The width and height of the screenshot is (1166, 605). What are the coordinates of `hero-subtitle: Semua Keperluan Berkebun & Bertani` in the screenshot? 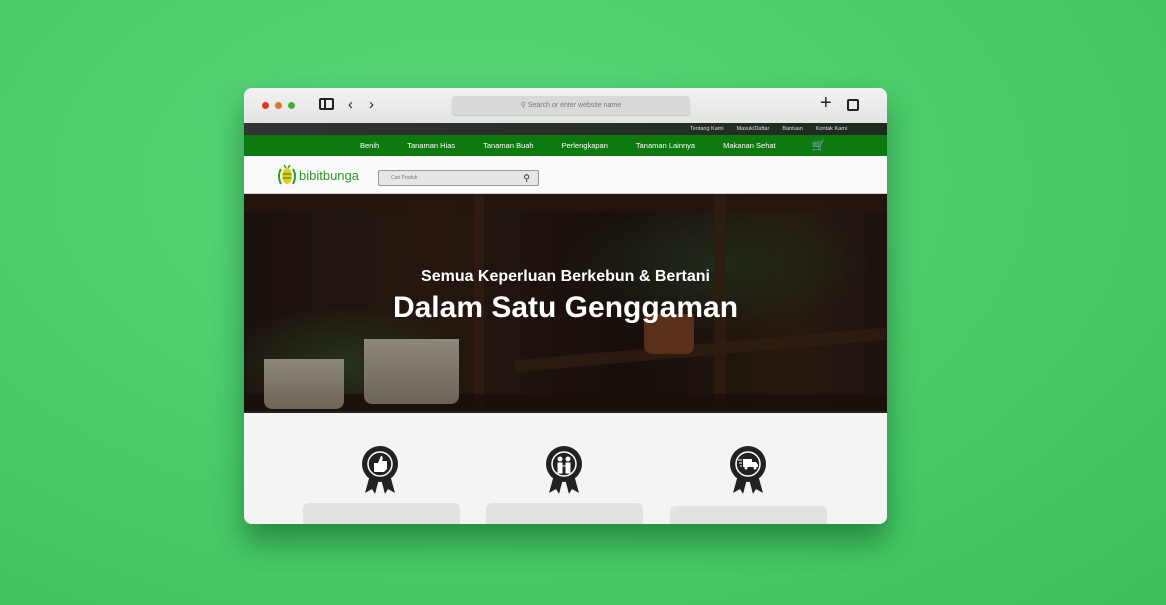 It's located at (565, 276).